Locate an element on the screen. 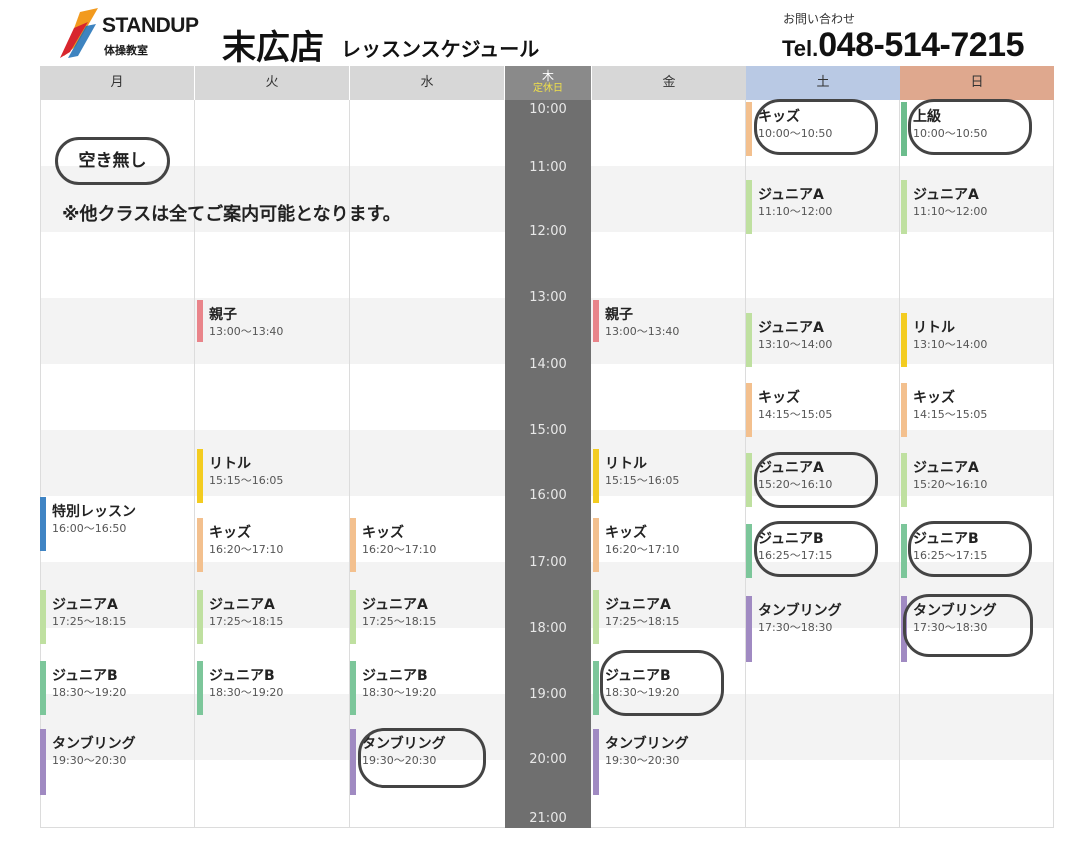  page-title: レッスンスケジュール is located at coordinates (440, 49).